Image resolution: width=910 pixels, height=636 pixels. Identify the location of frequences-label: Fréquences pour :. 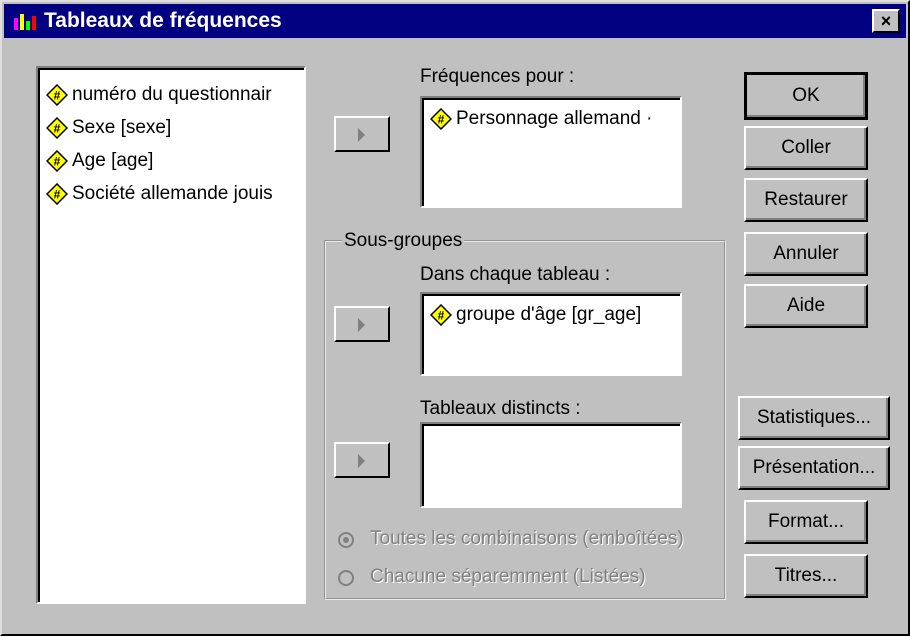
(497, 76).